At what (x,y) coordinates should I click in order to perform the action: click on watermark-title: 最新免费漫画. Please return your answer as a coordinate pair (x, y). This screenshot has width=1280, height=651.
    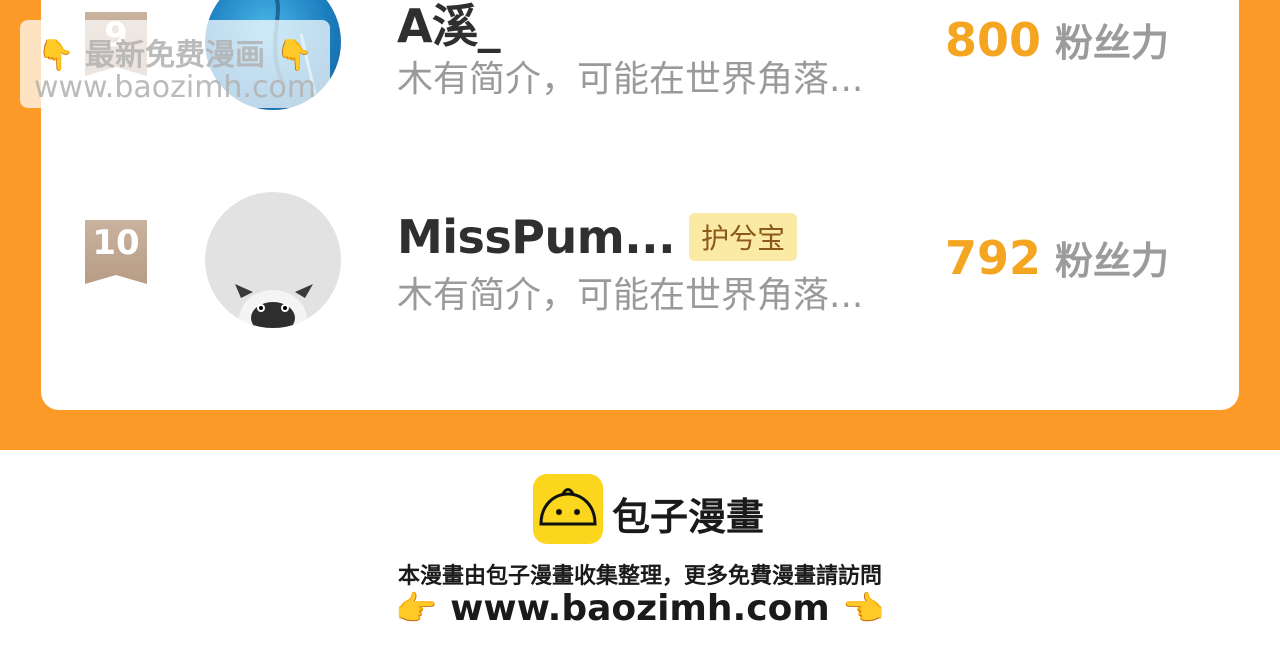
    Looking at the image, I should click on (175, 55).